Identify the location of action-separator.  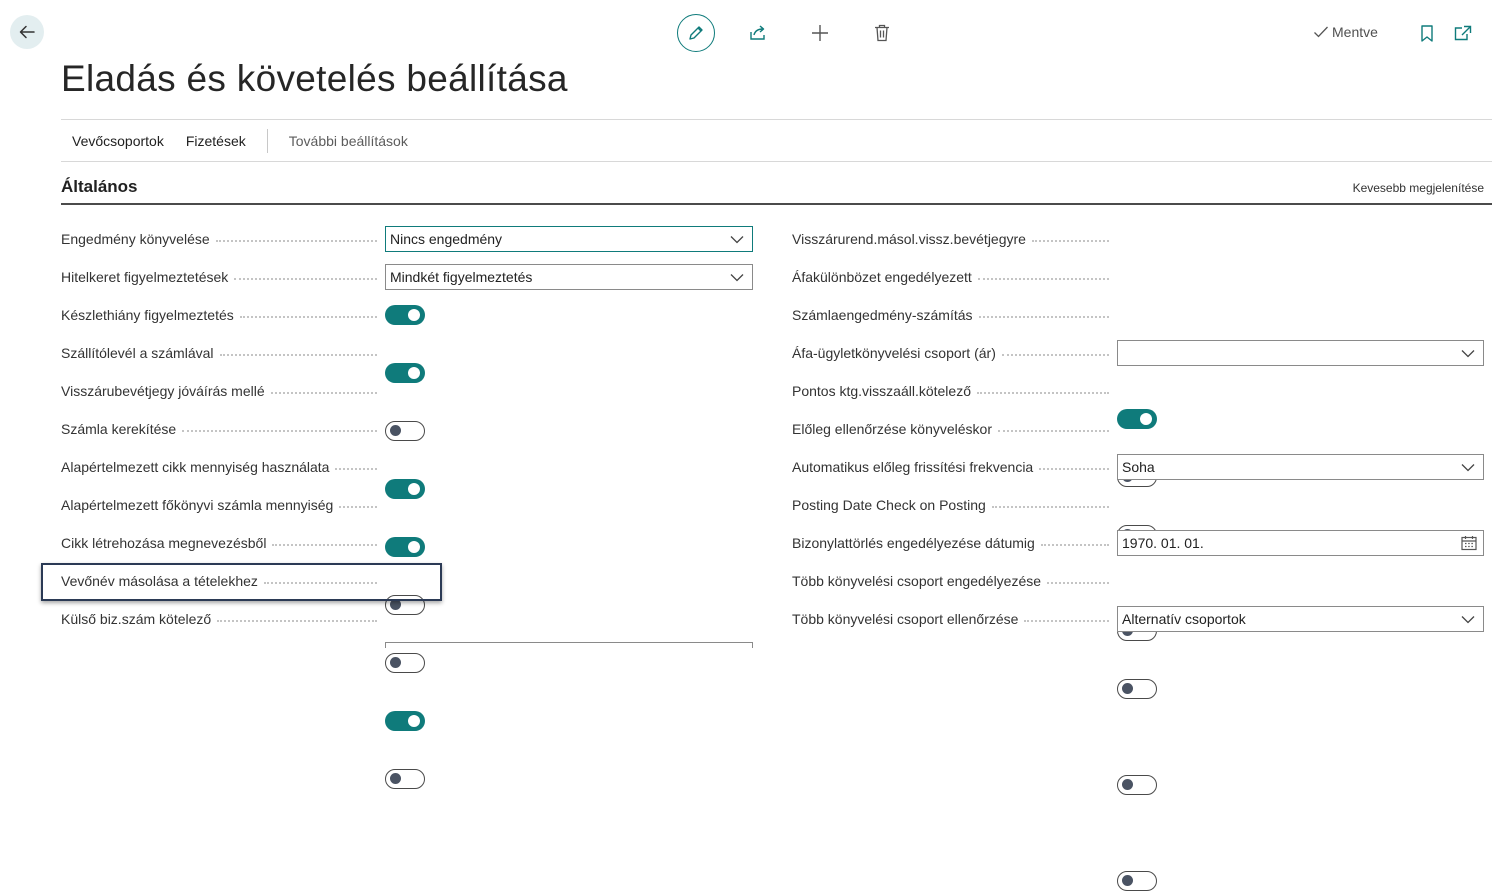
(267, 141).